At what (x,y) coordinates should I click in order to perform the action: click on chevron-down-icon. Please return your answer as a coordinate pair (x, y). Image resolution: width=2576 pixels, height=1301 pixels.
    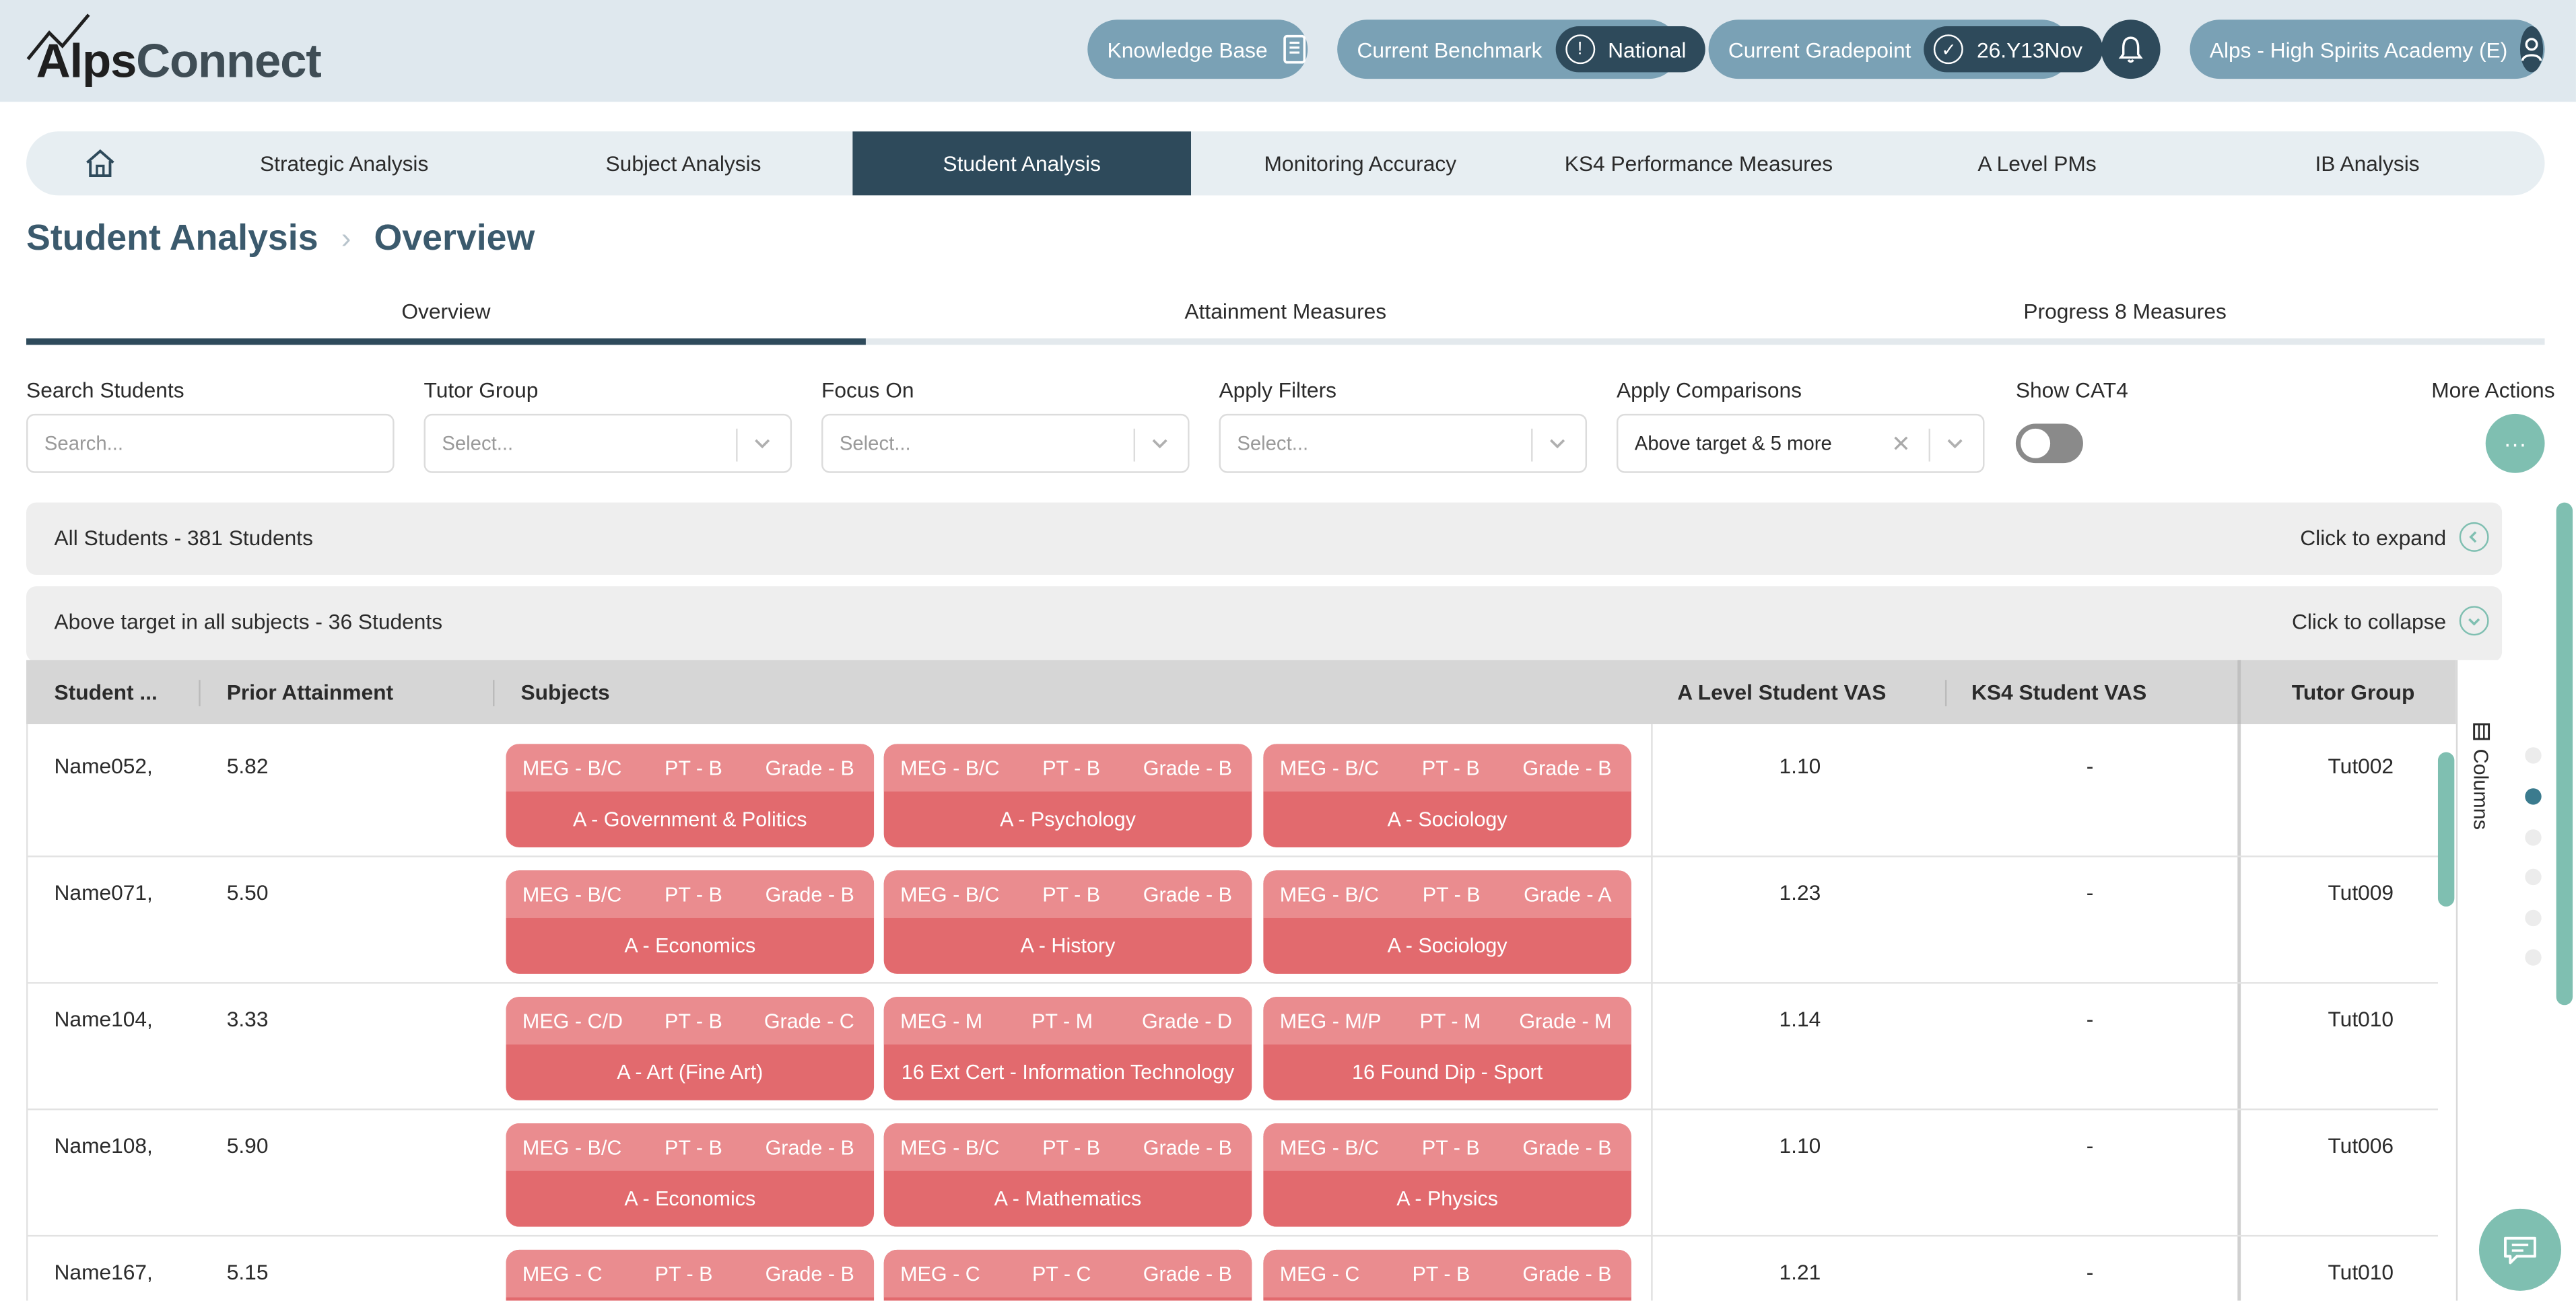
    Looking at the image, I should click on (1159, 444).